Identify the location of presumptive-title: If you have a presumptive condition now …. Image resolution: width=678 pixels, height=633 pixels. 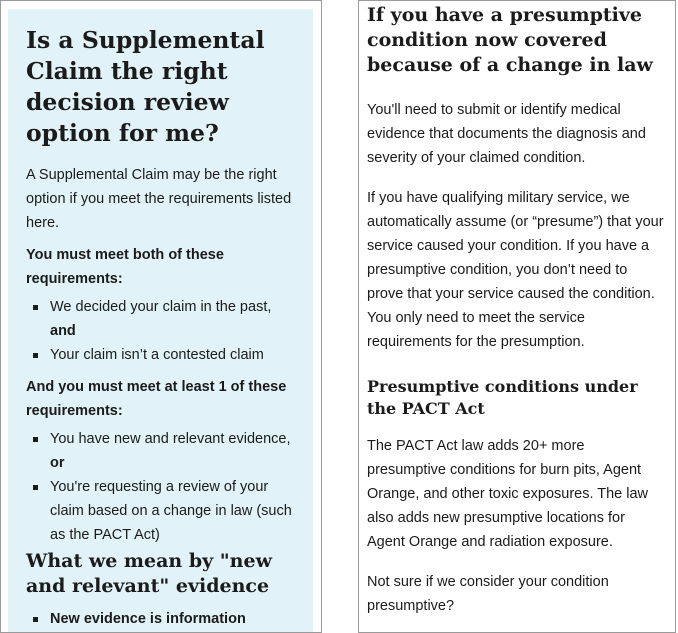
(510, 40).